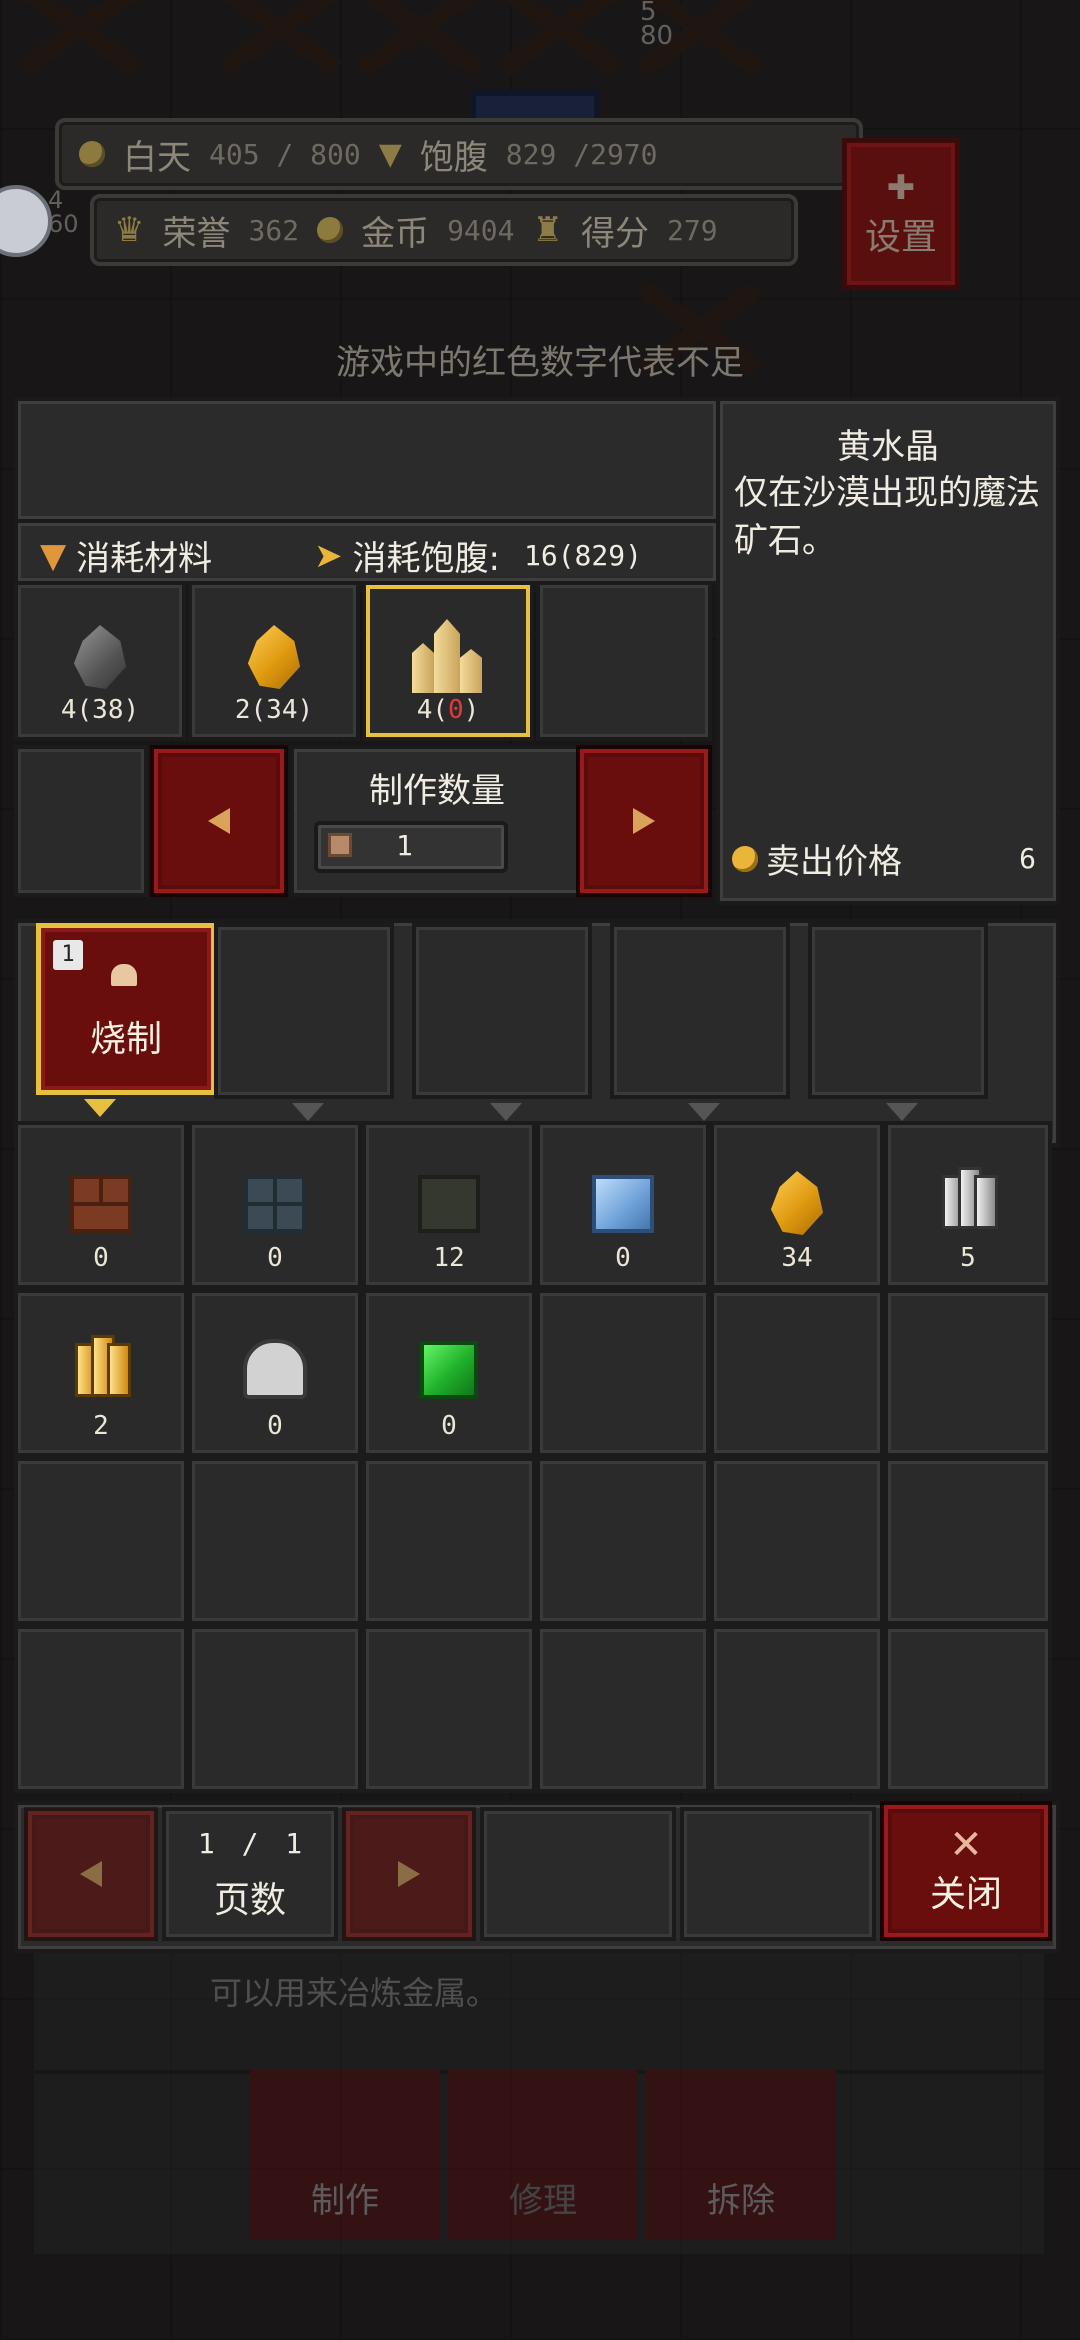  What do you see at coordinates (285, 154) in the screenshot?
I see `day-value: 405 / 800` at bounding box center [285, 154].